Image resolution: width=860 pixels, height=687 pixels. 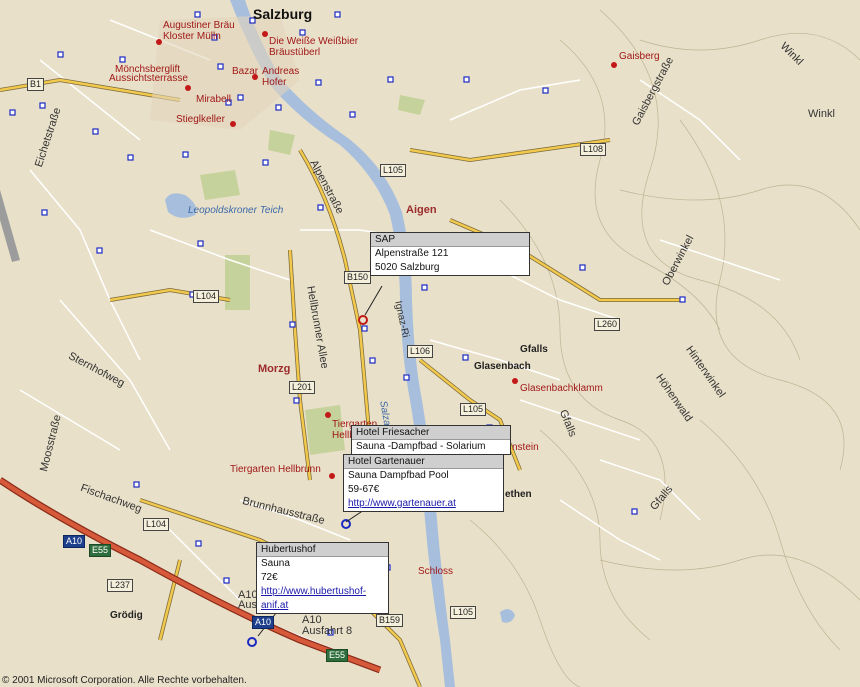 What do you see at coordinates (561, 388) in the screenshot?
I see `poi-glasenbachklamm: Glasenbachklamm` at bounding box center [561, 388].